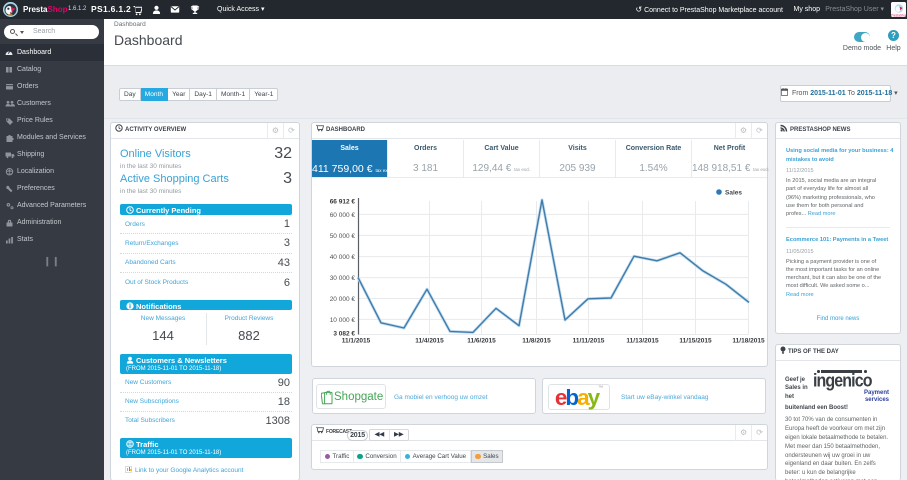 This screenshot has width=907, height=480. What do you see at coordinates (748, 341) in the screenshot?
I see `svg-text: 11/18/2015` at bounding box center [748, 341].